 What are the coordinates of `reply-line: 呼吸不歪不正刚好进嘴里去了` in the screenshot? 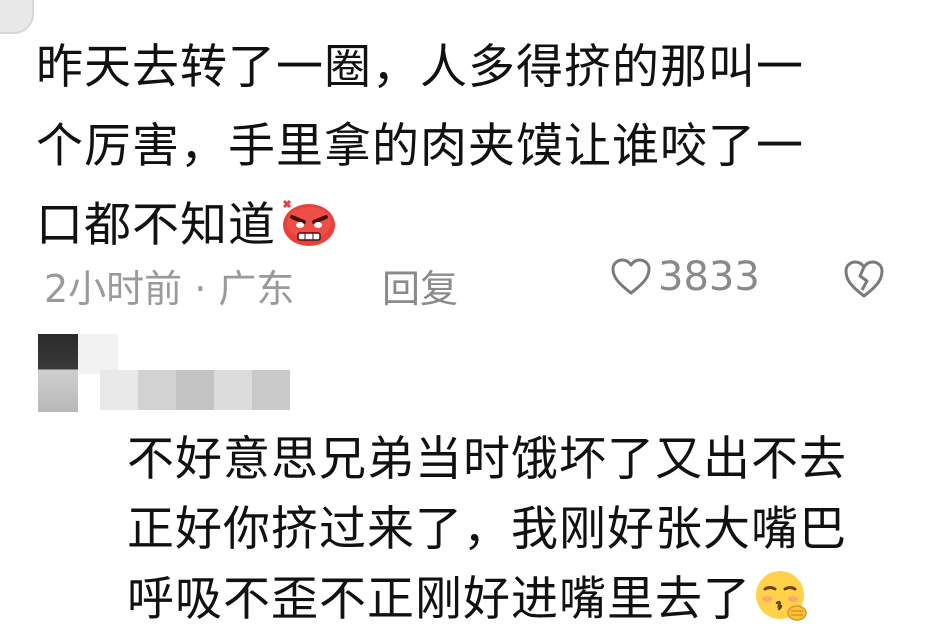 It's located at (527, 600).